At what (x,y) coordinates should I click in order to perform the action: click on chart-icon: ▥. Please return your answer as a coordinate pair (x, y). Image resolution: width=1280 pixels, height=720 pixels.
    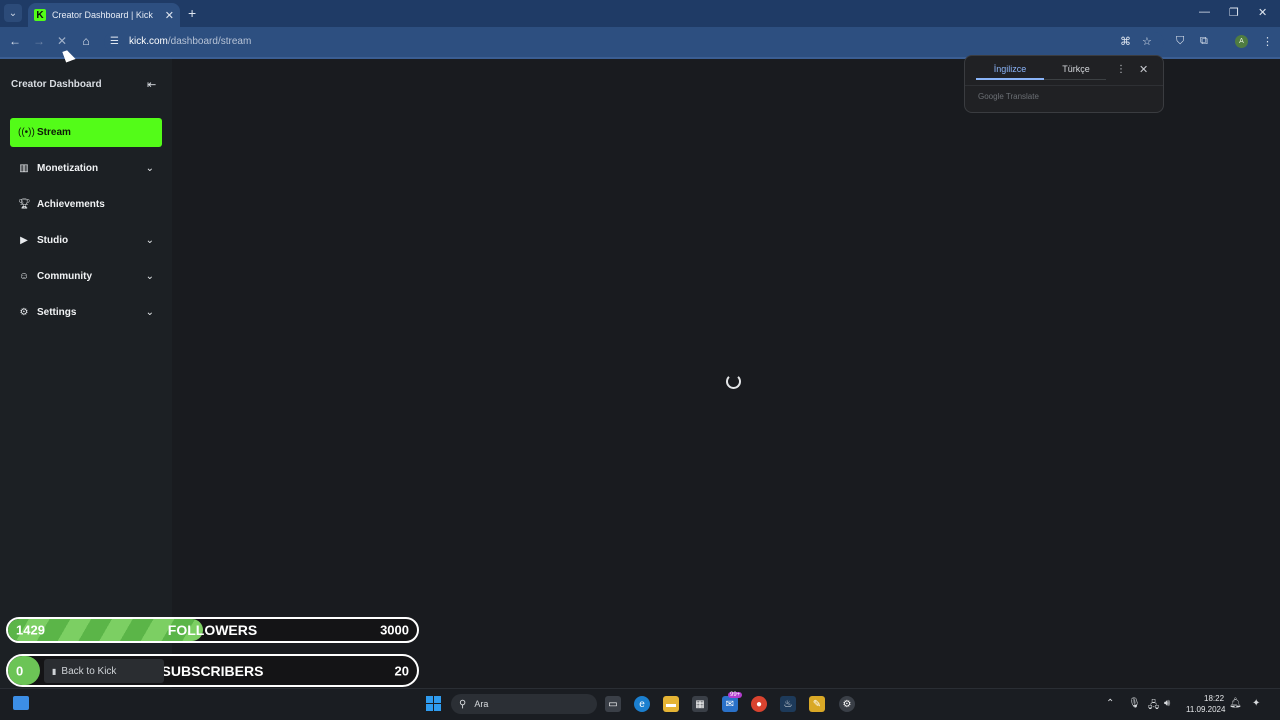
    Looking at the image, I should click on (24, 168).